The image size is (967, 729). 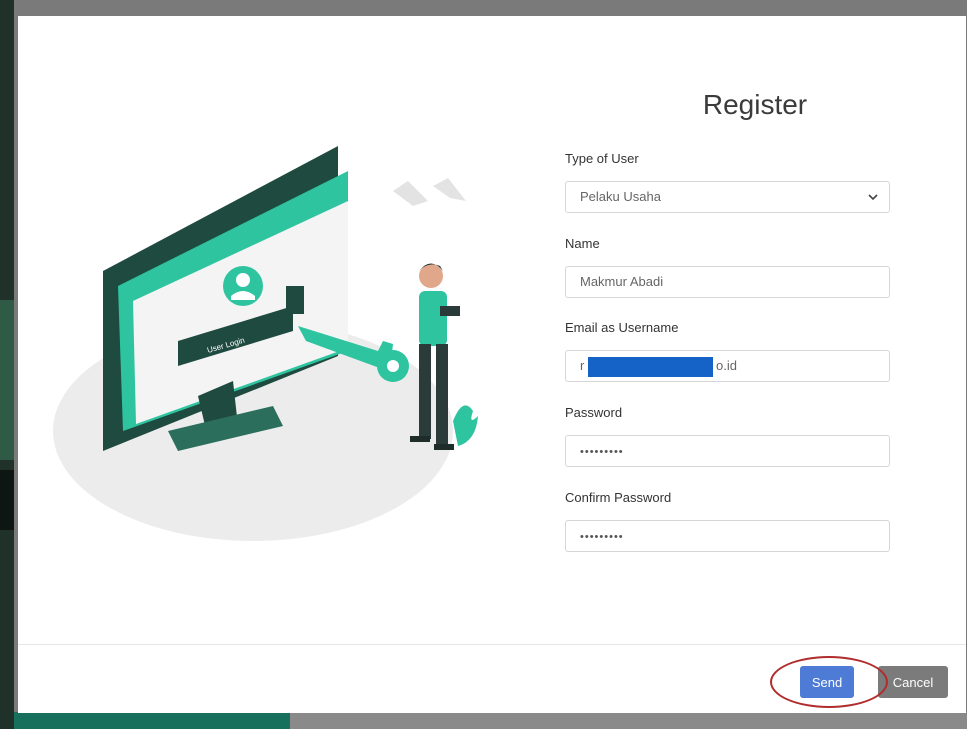 I want to click on password-input: •••••••••, so click(x=727, y=451).